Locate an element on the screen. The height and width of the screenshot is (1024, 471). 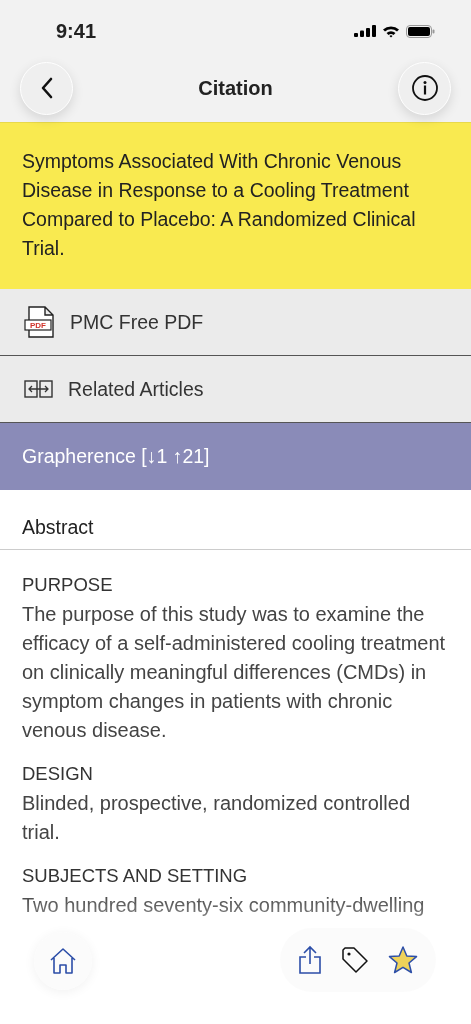
related-articles-icon is located at coordinates (39, 389).